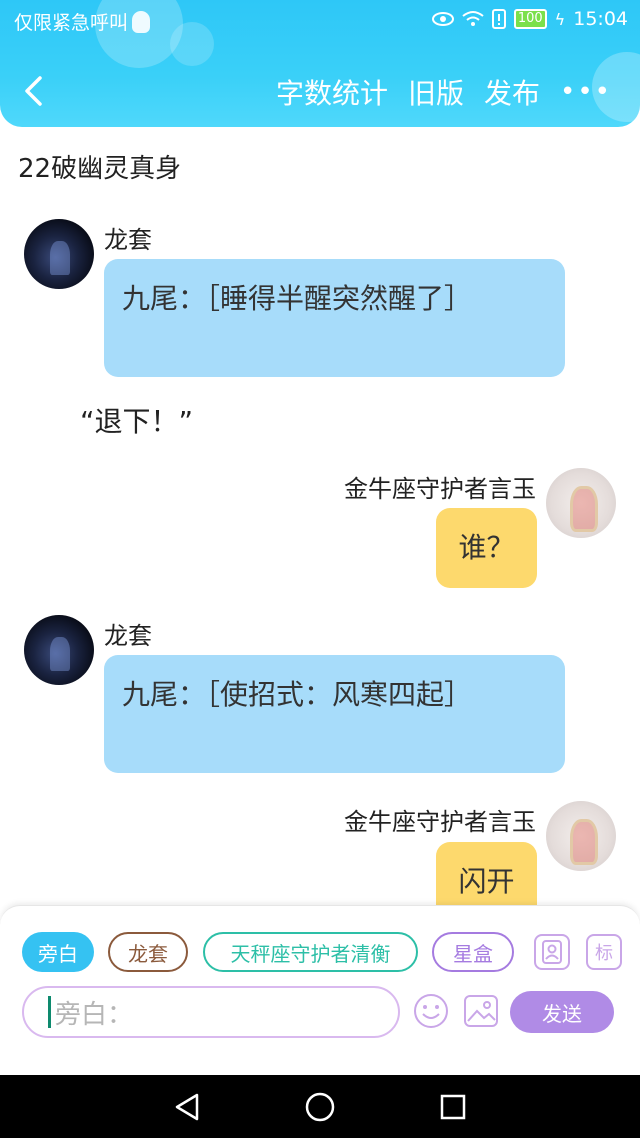 Image resolution: width=640 pixels, height=1138 pixels. I want to click on battery-indicator: 100, so click(530, 19).